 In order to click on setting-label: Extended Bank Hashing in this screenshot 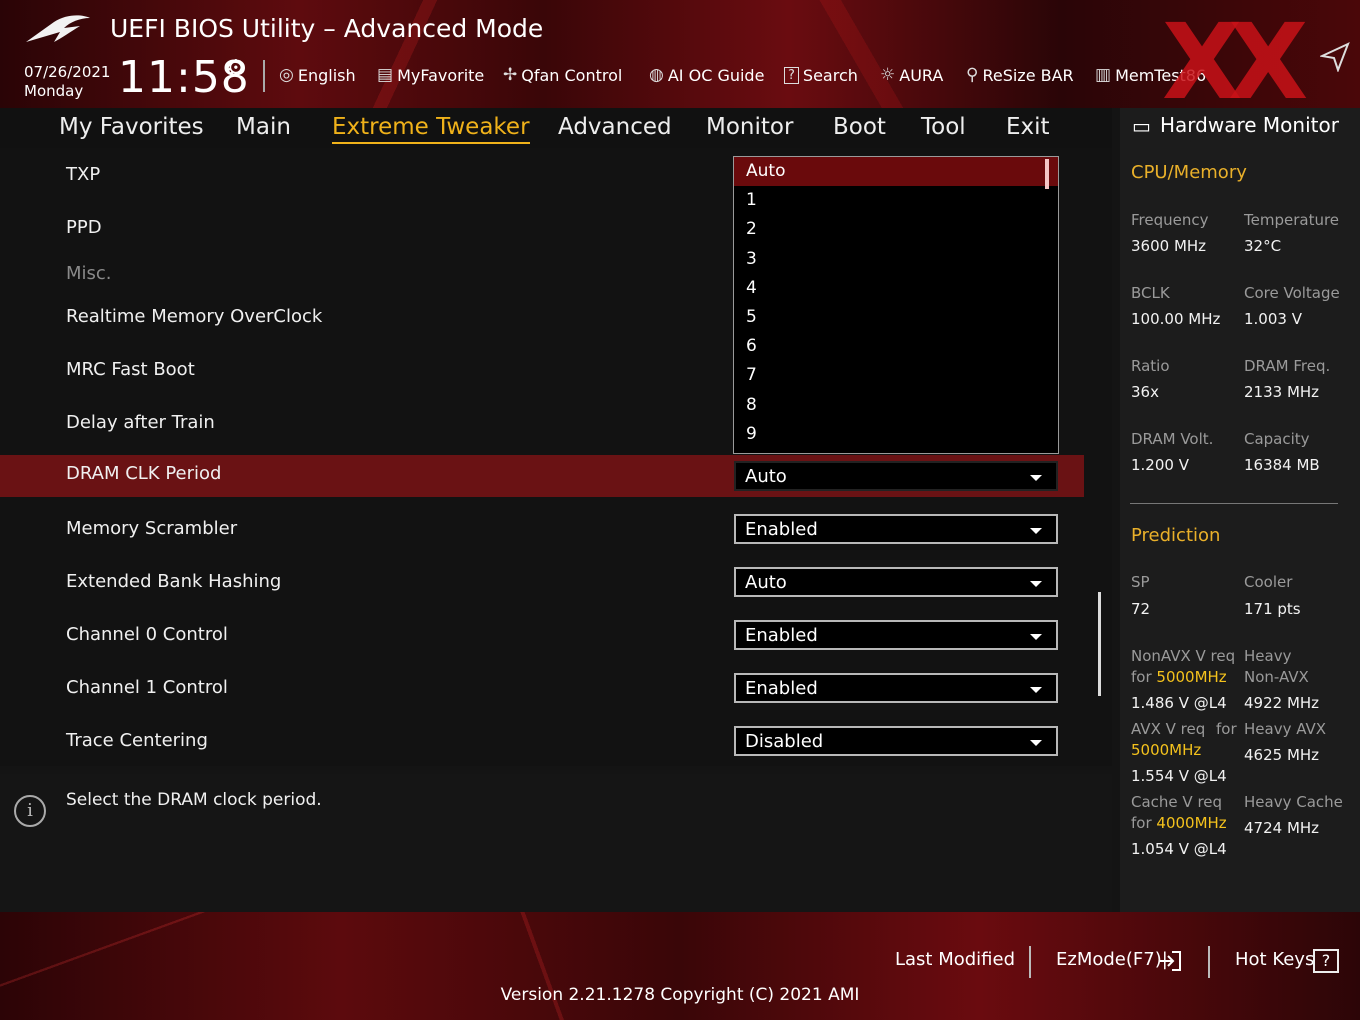, I will do `click(174, 581)`.